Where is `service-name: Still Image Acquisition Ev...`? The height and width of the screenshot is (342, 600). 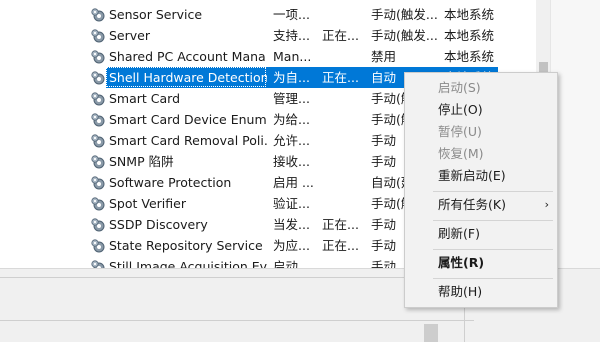
service-name: Still Image Acquisition Ev... is located at coordinates (188, 263).